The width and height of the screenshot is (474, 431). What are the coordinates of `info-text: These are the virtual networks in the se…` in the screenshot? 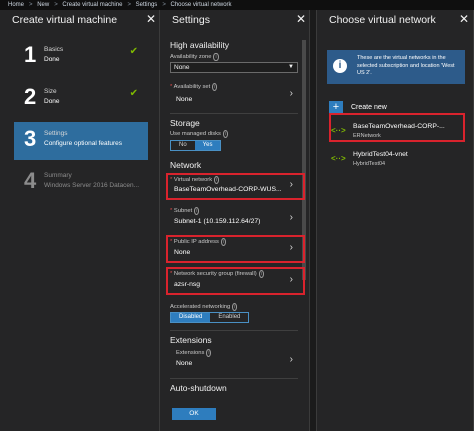 It's located at (406, 65).